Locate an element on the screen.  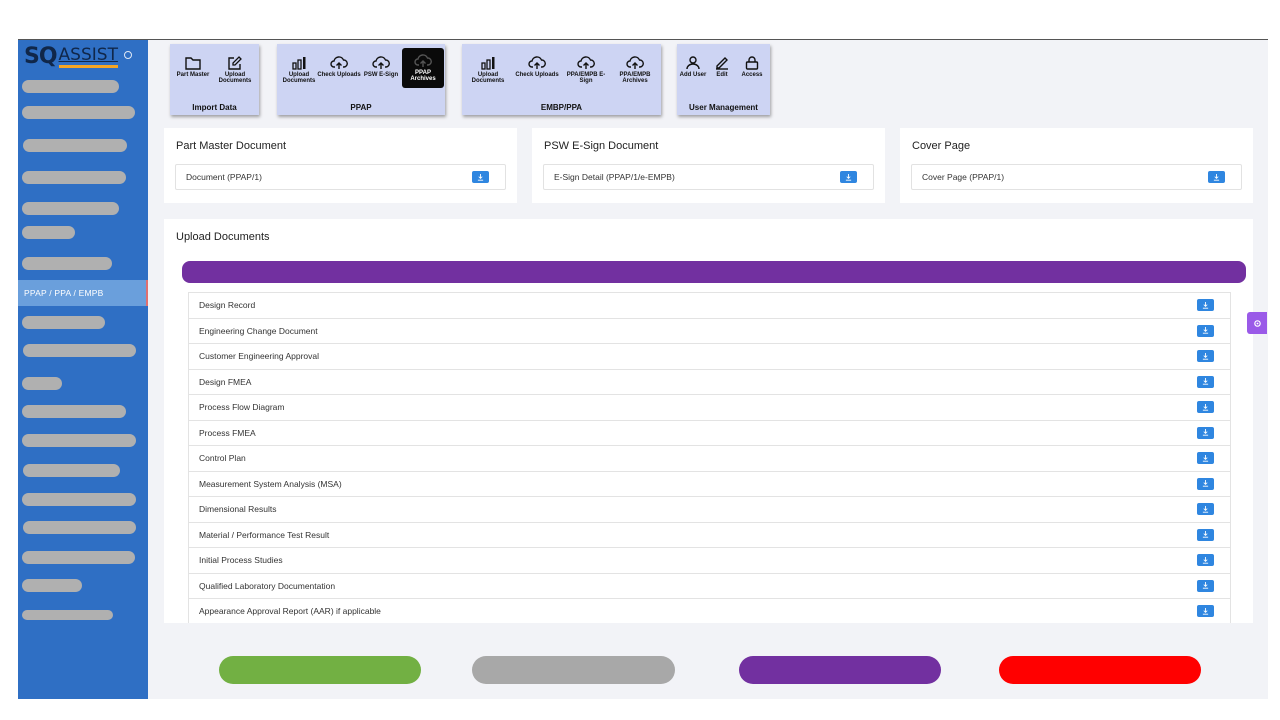
psw-esign-button: PSW E-Sign is located at coordinates (381, 64).